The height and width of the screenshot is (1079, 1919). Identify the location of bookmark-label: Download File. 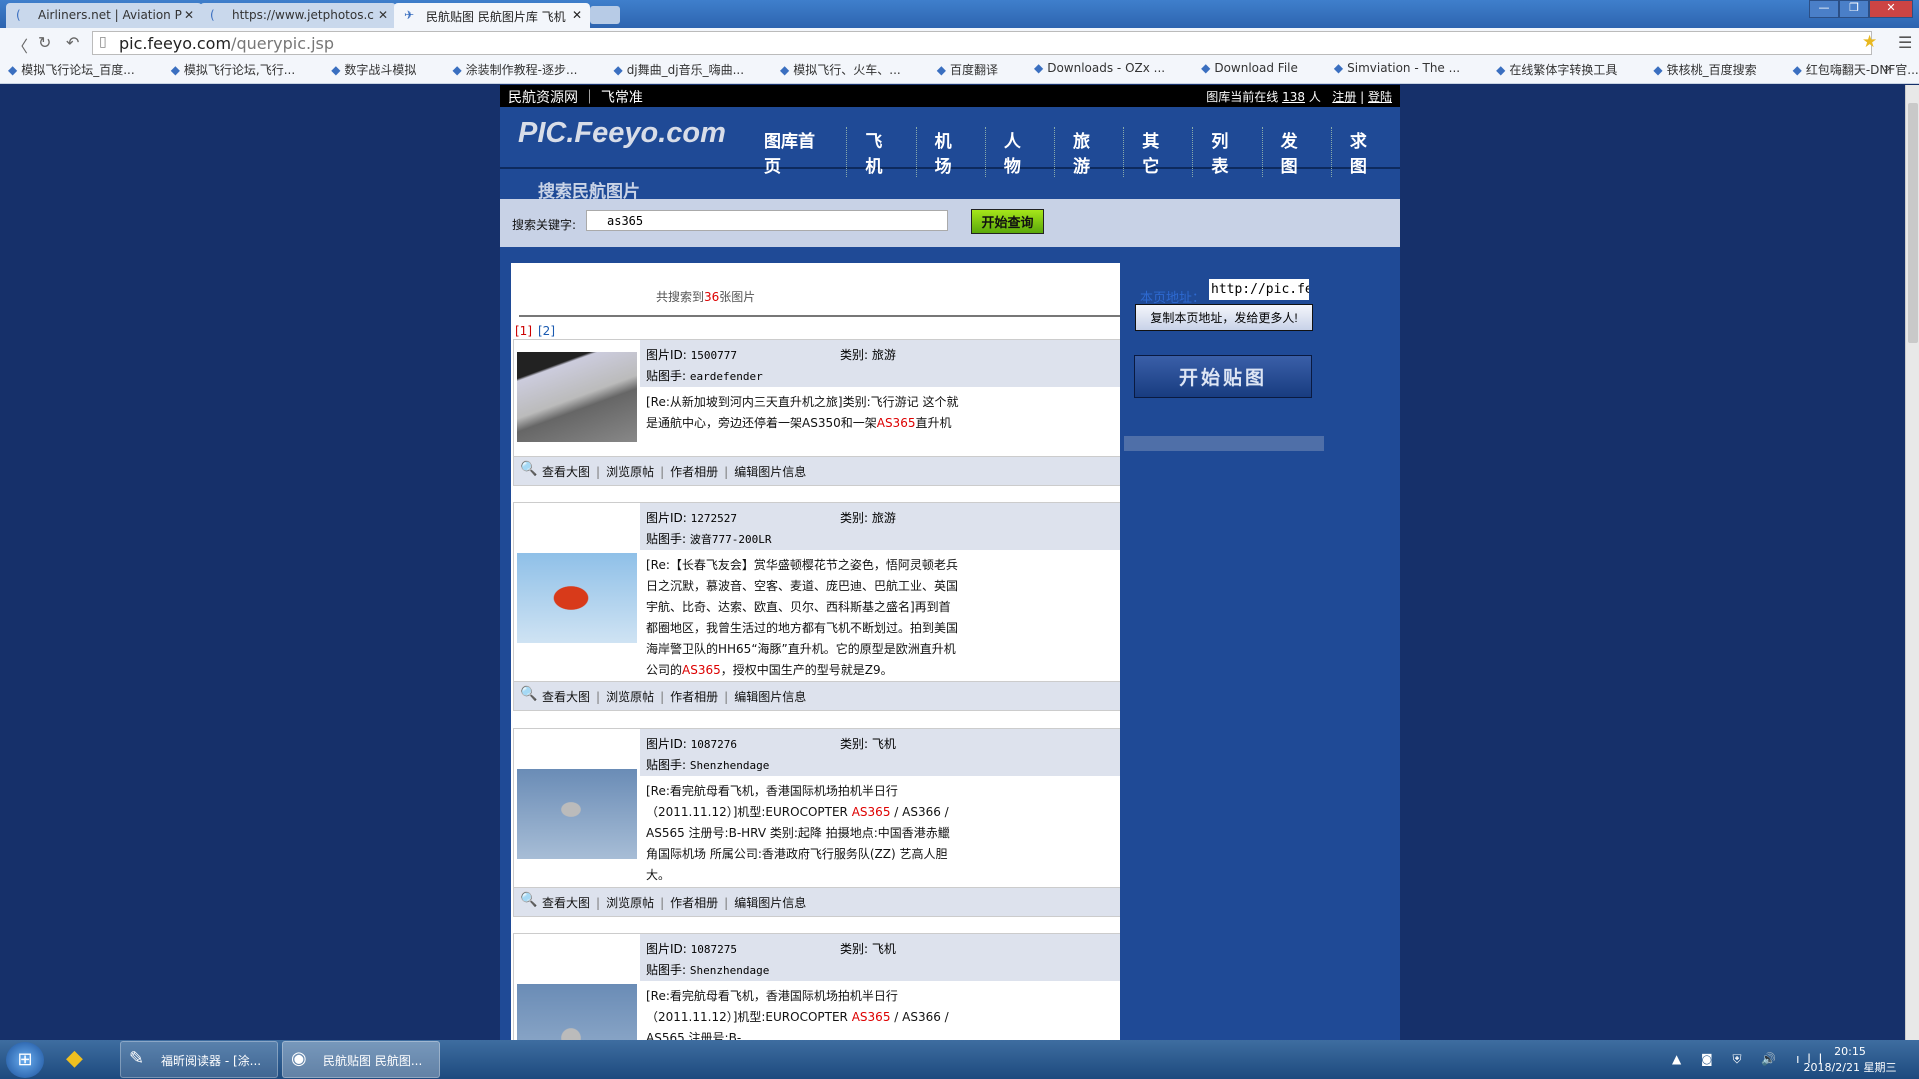
(1256, 68).